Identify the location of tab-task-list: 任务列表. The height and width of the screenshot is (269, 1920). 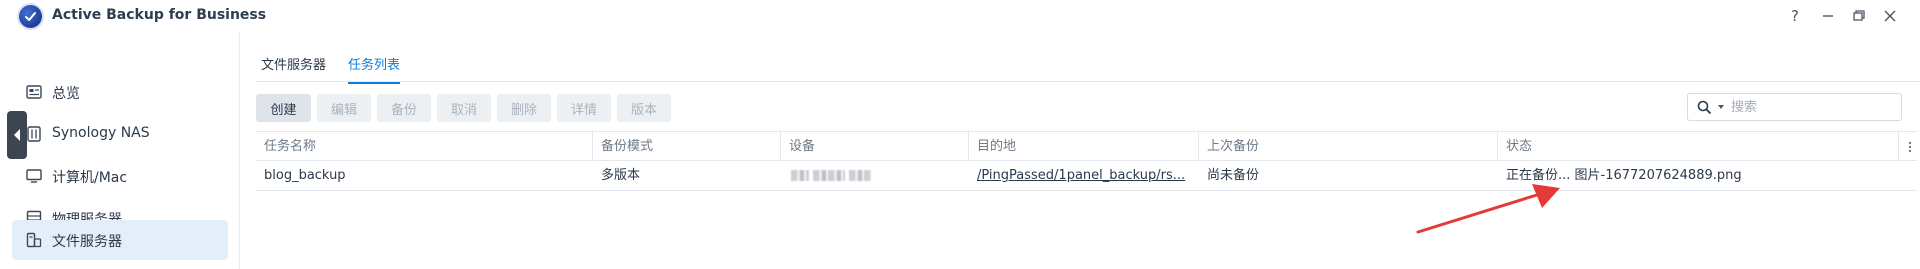
(374, 69).